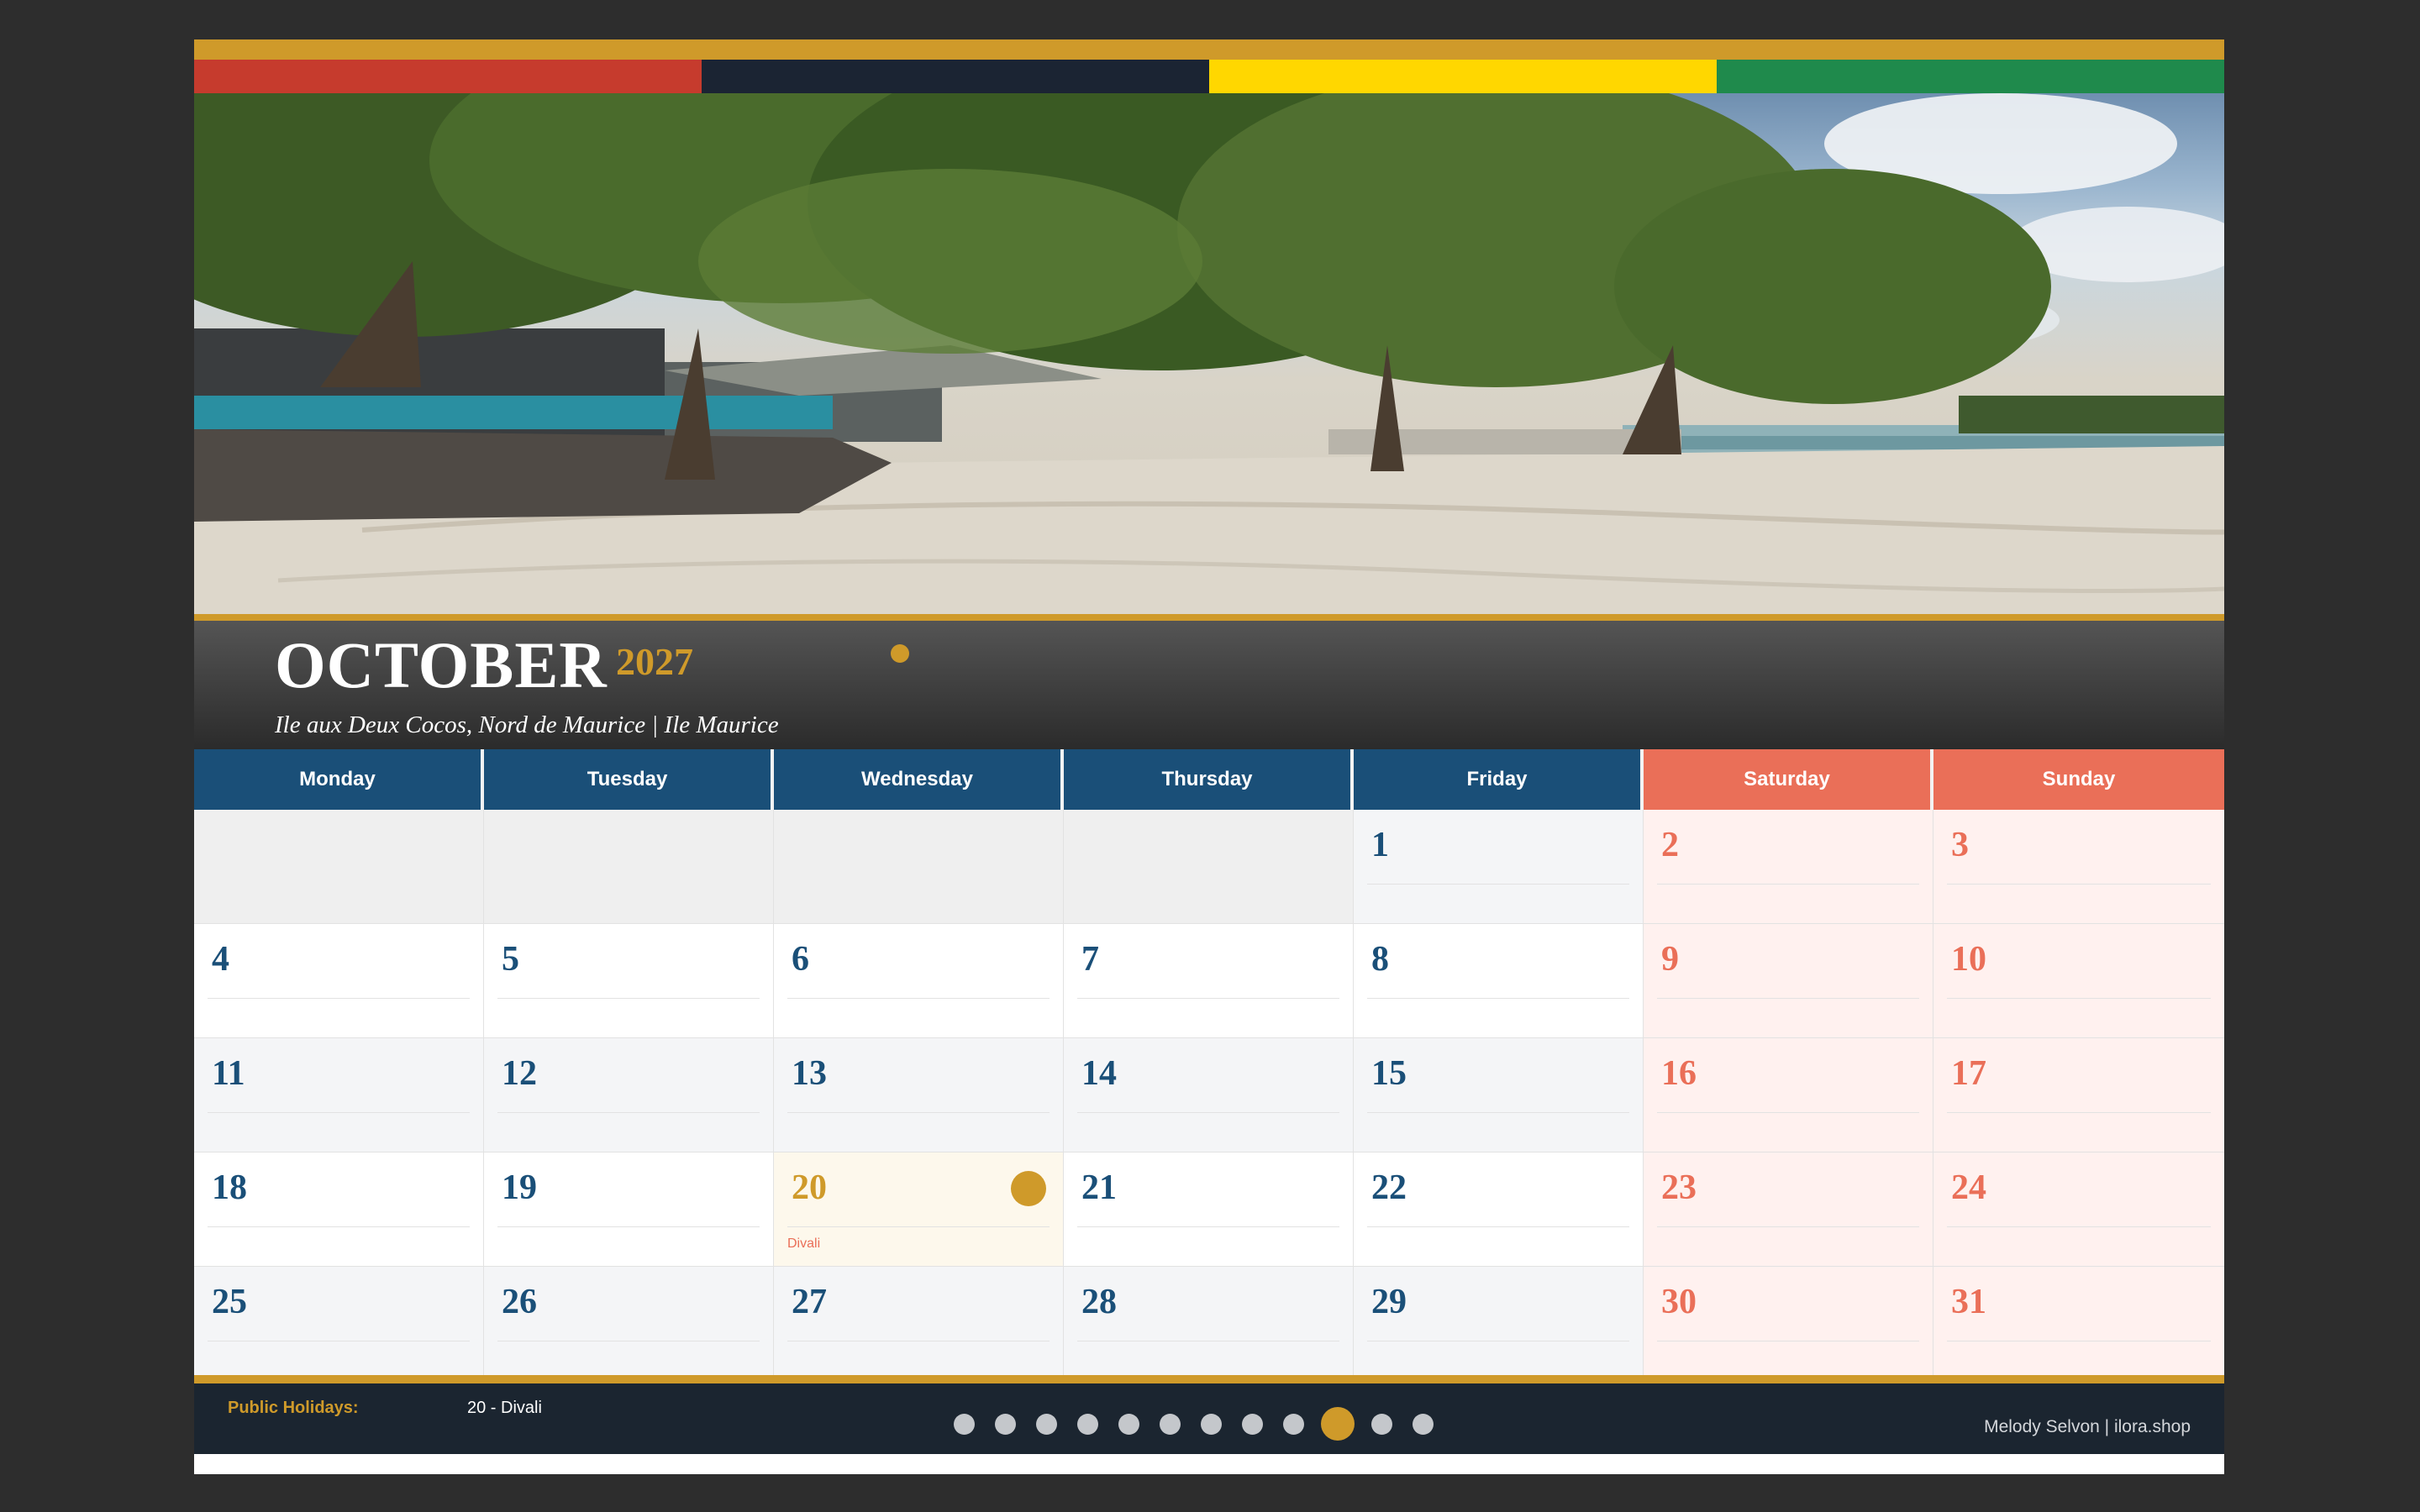 The image size is (2420, 1512). Describe the element at coordinates (629, 981) in the screenshot. I see `day-cell: 5` at that location.